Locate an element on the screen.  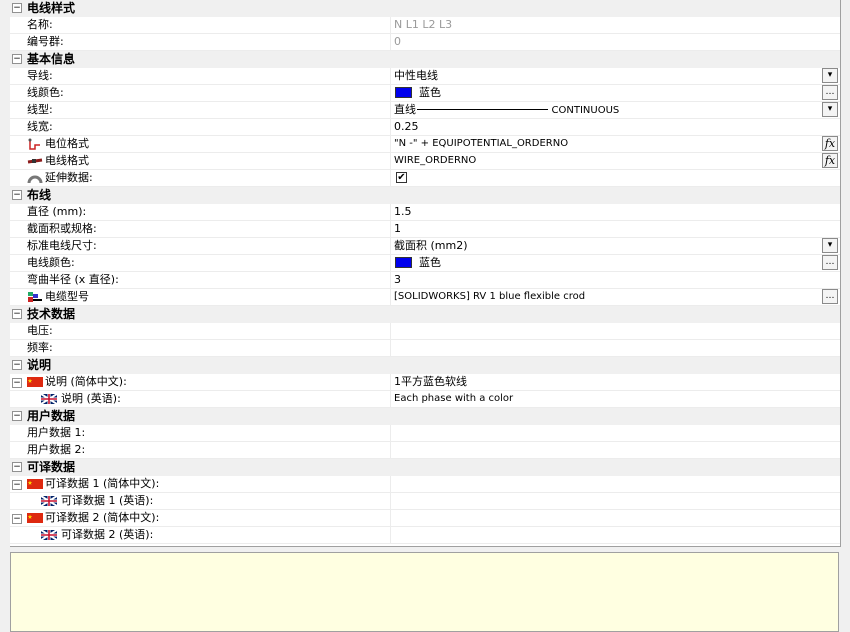
property-value: 0.25 is located at coordinates (608, 127).